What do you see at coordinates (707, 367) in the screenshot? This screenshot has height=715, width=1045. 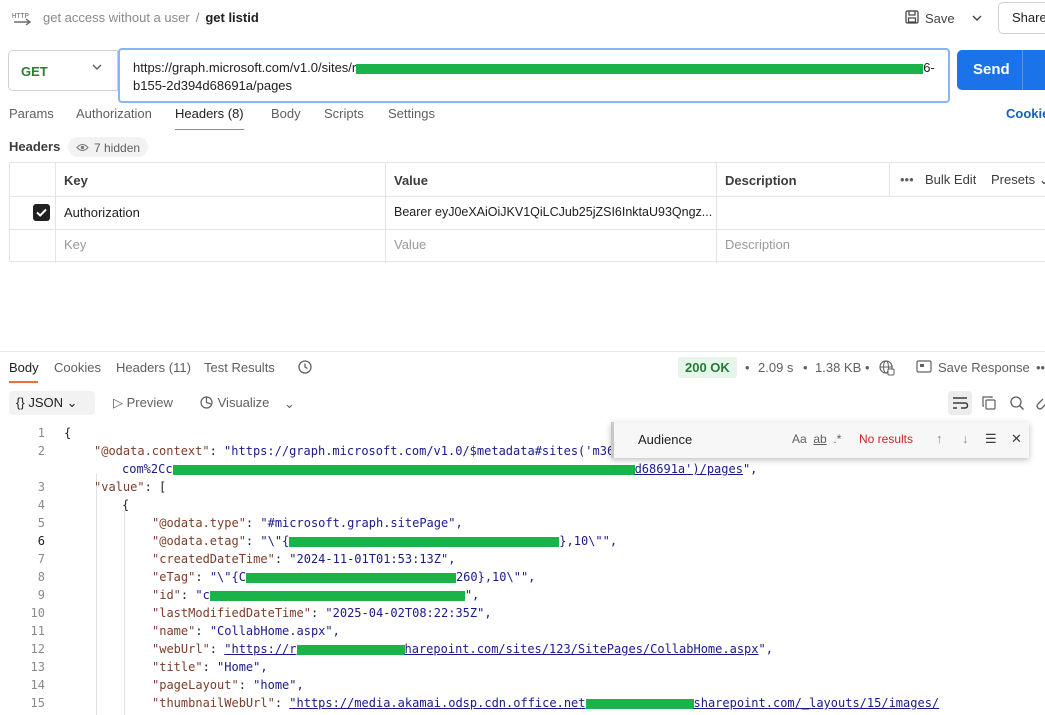 I see `status-badge: 200 OK` at bounding box center [707, 367].